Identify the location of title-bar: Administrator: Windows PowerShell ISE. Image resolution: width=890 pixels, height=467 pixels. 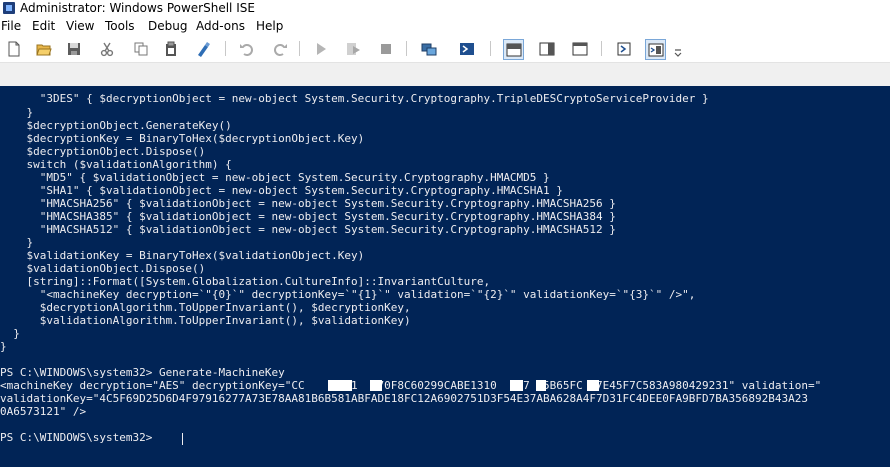
(445, 8).